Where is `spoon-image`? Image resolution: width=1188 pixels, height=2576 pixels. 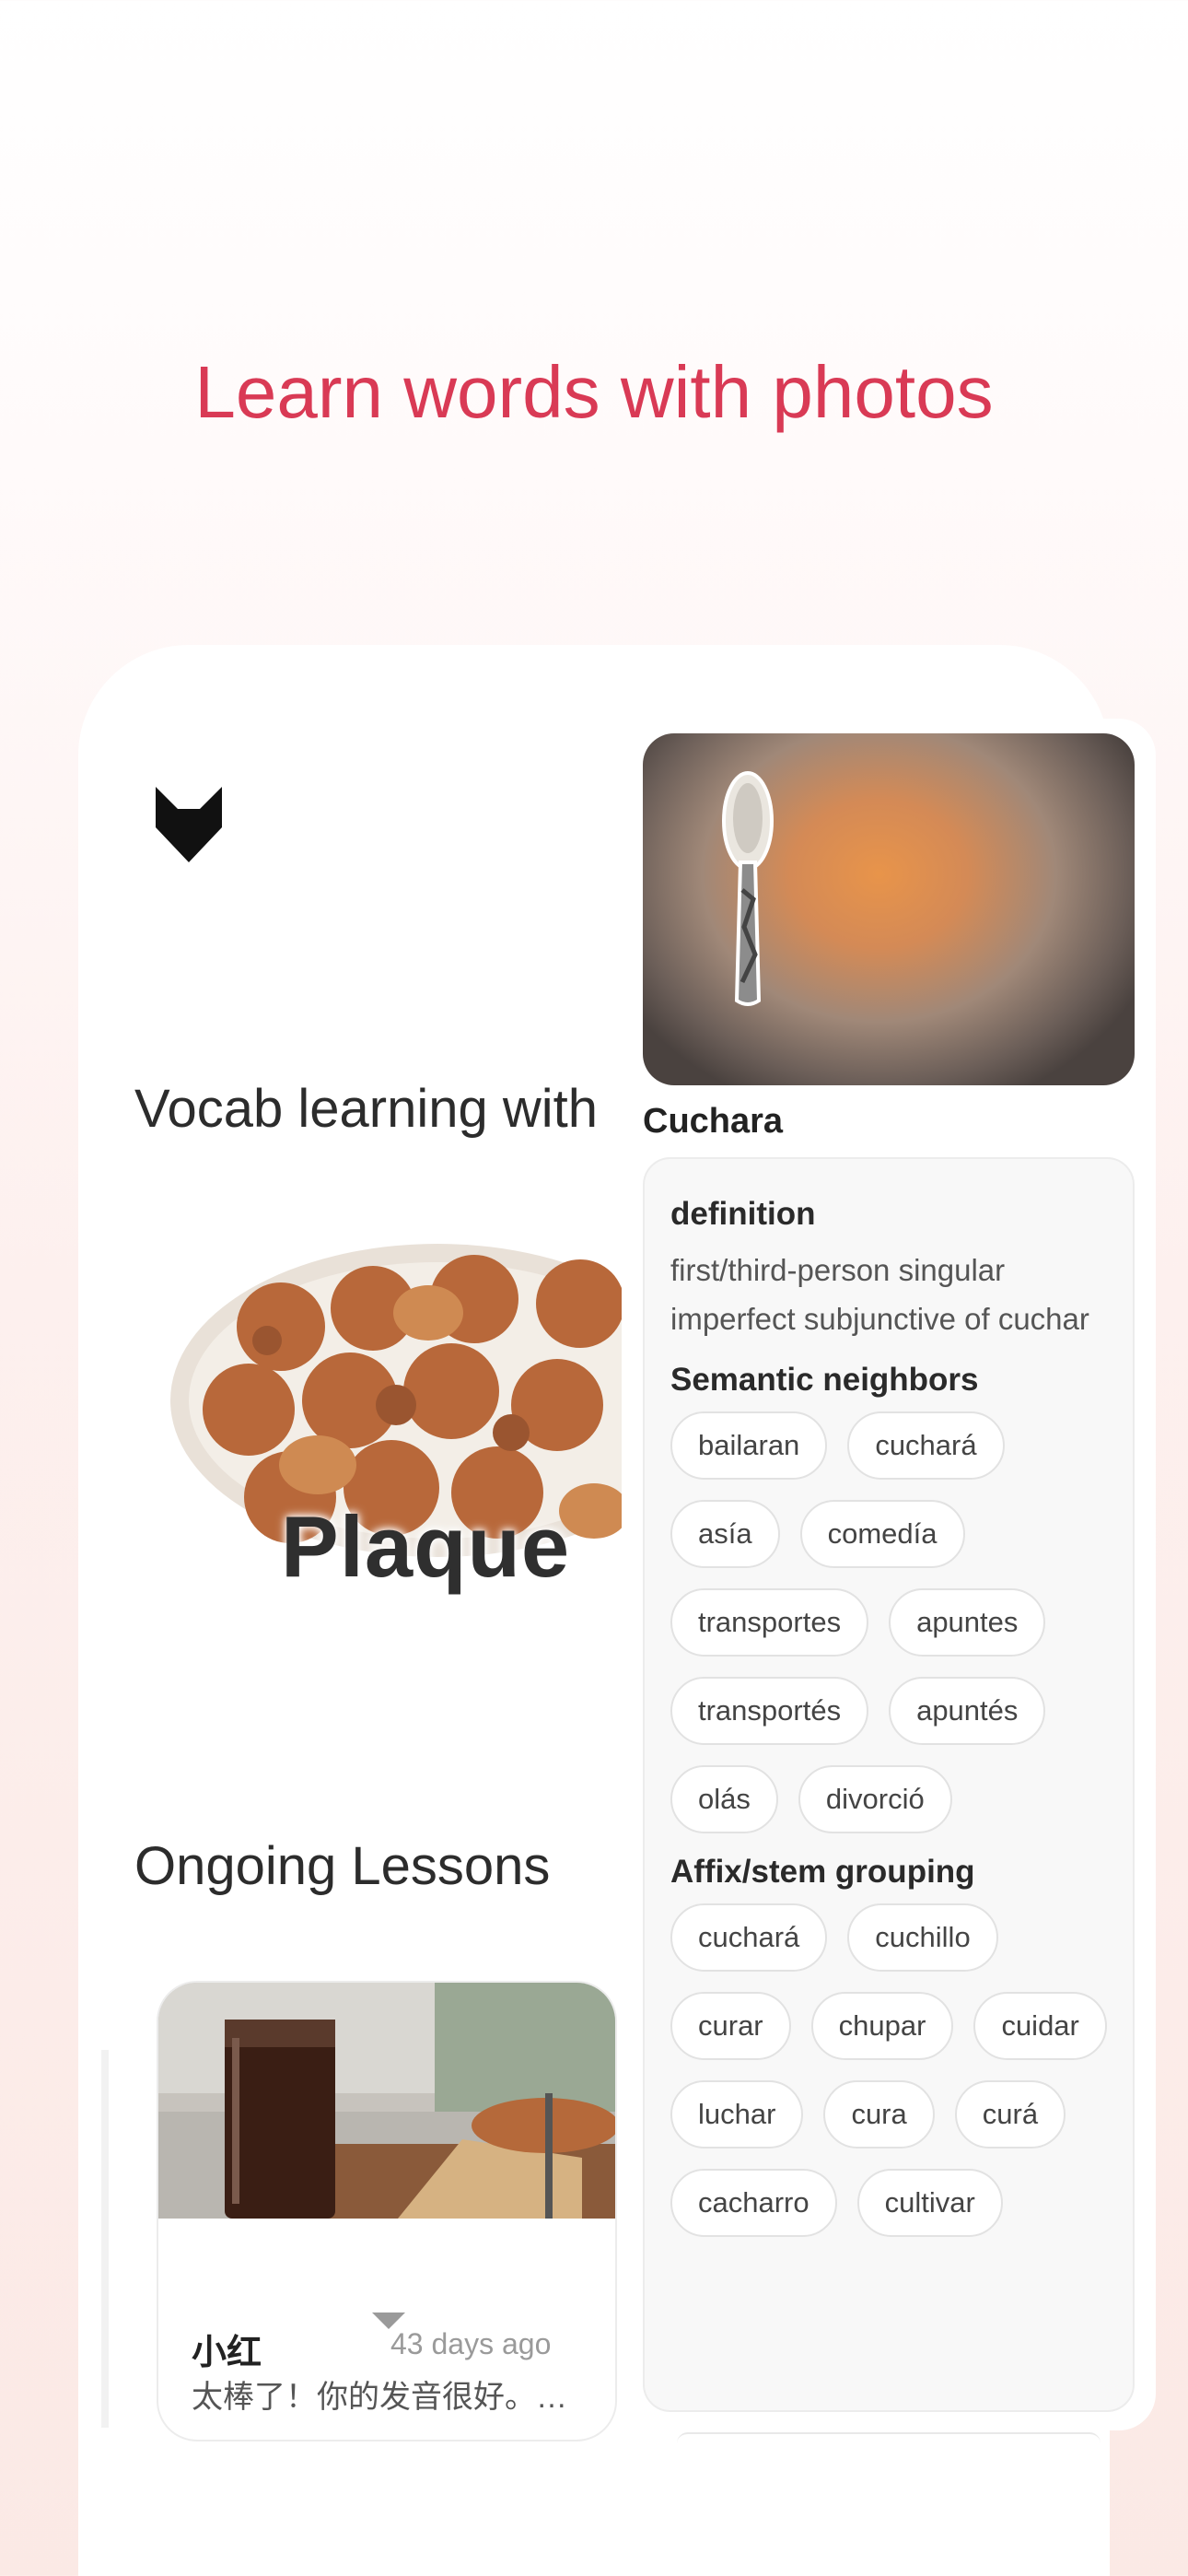 spoon-image is located at coordinates (748, 888).